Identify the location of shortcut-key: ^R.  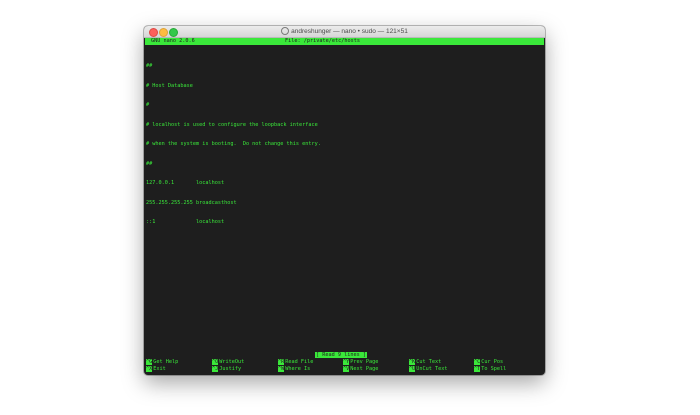
(281, 362).